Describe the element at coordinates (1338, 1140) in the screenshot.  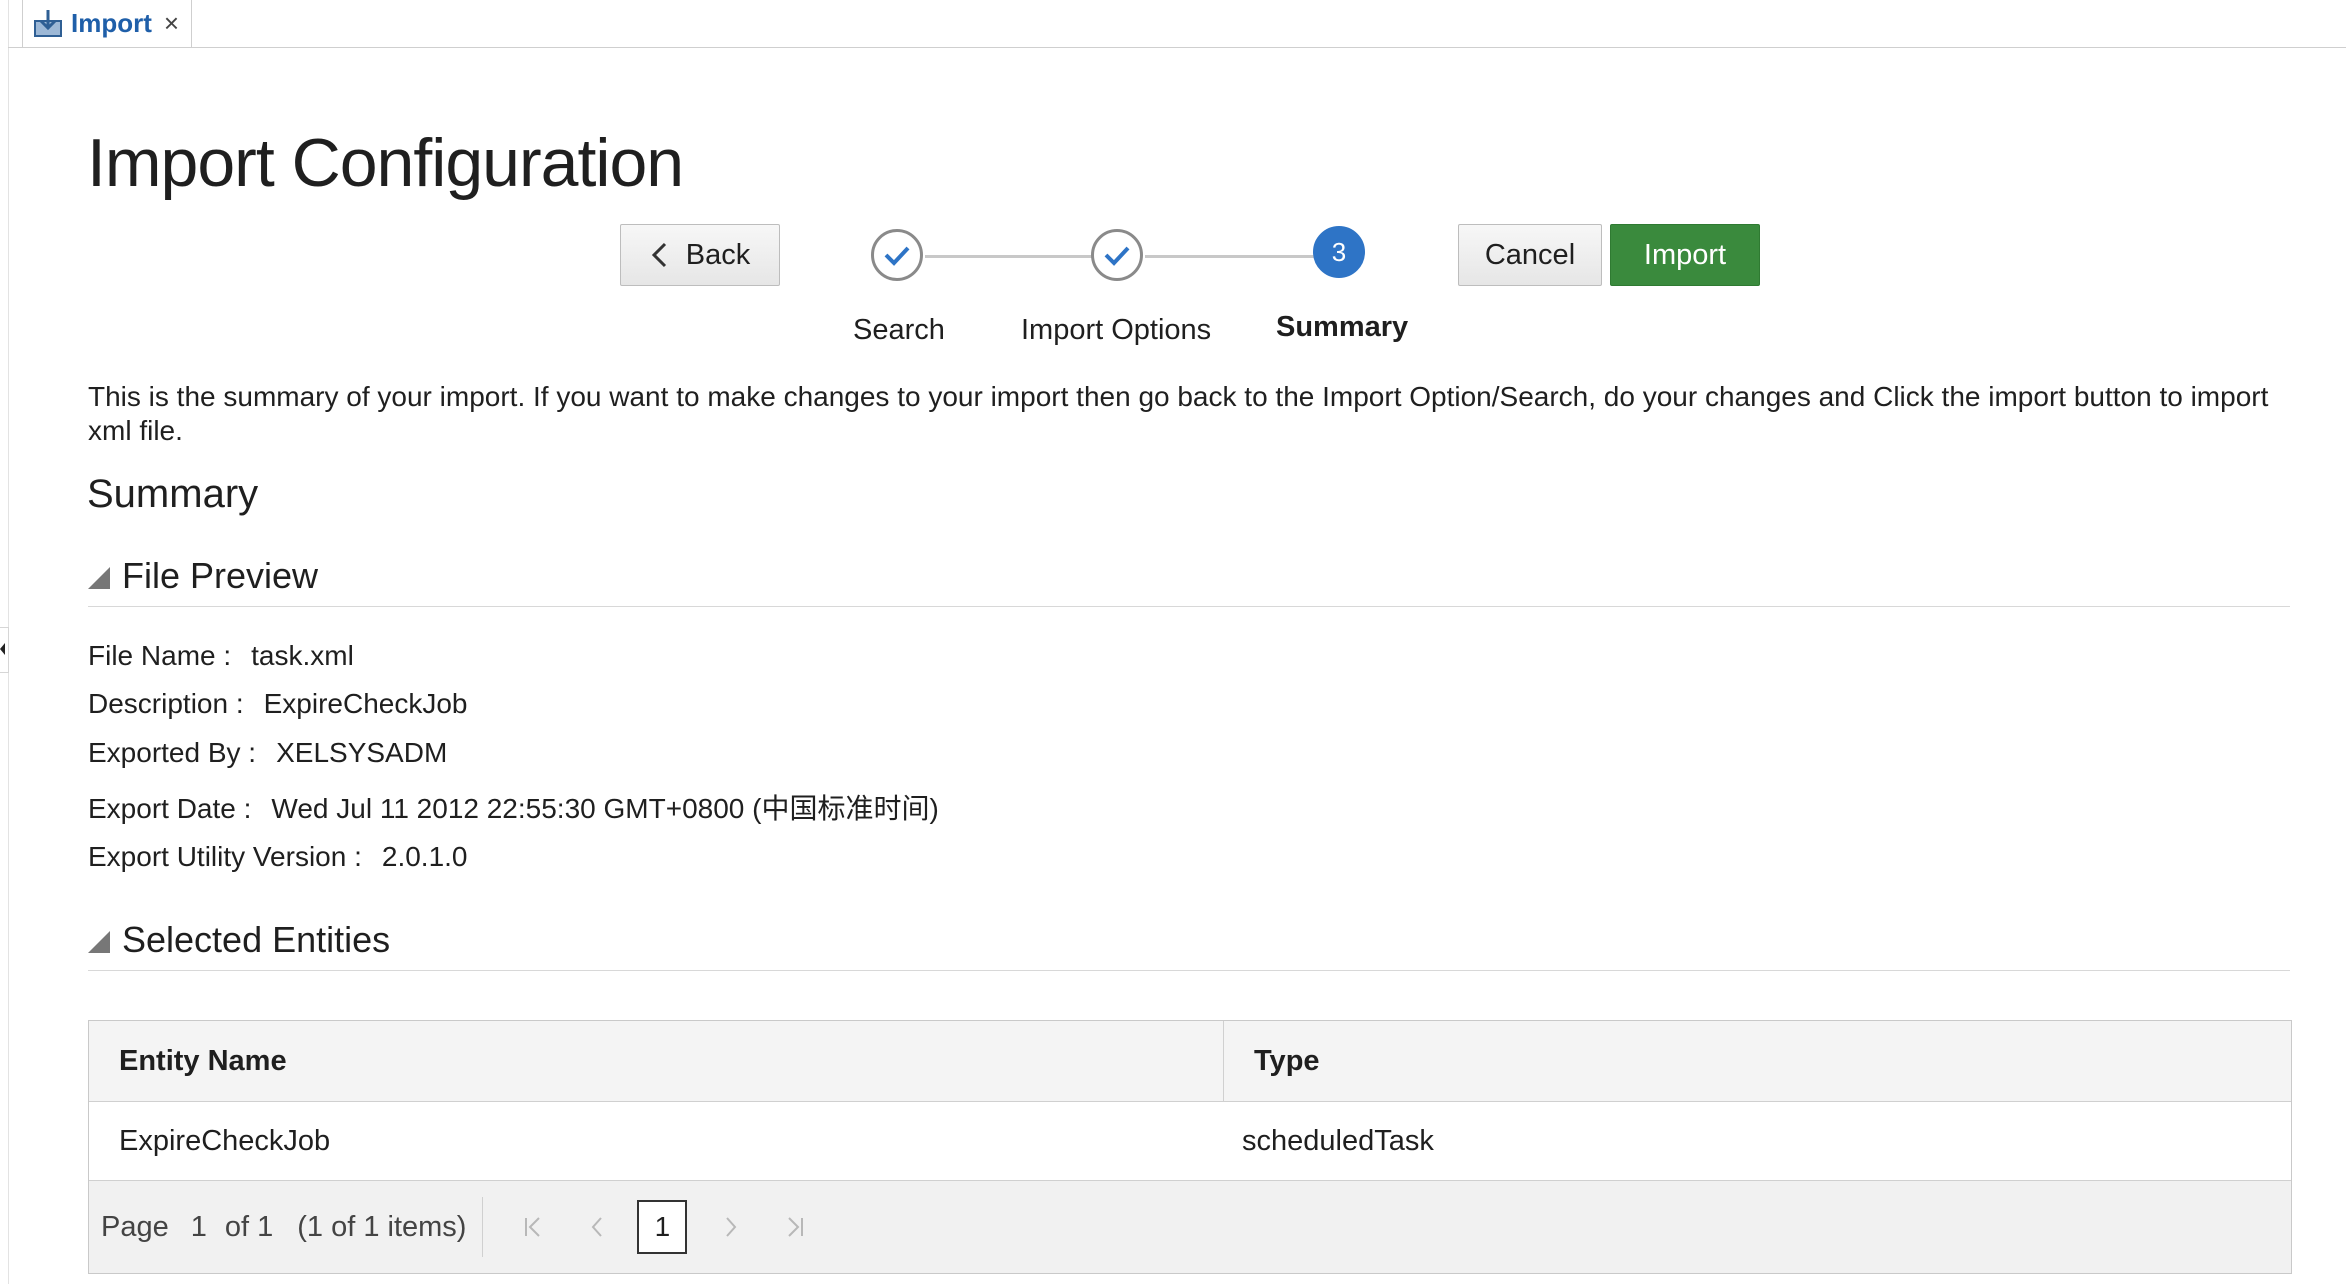
I see `cell-type: scheduledTask` at that location.